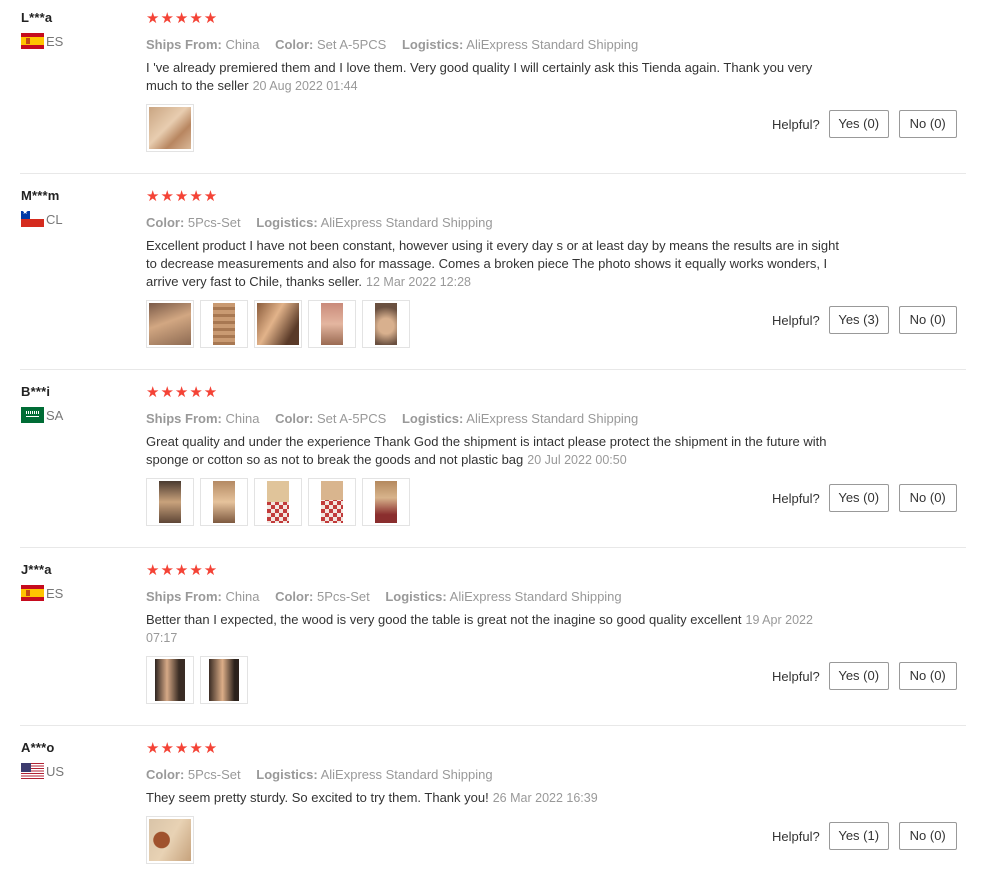  What do you see at coordinates (545, 798) in the screenshot?
I see `review-date: 26 Mar 2022 16:39` at bounding box center [545, 798].